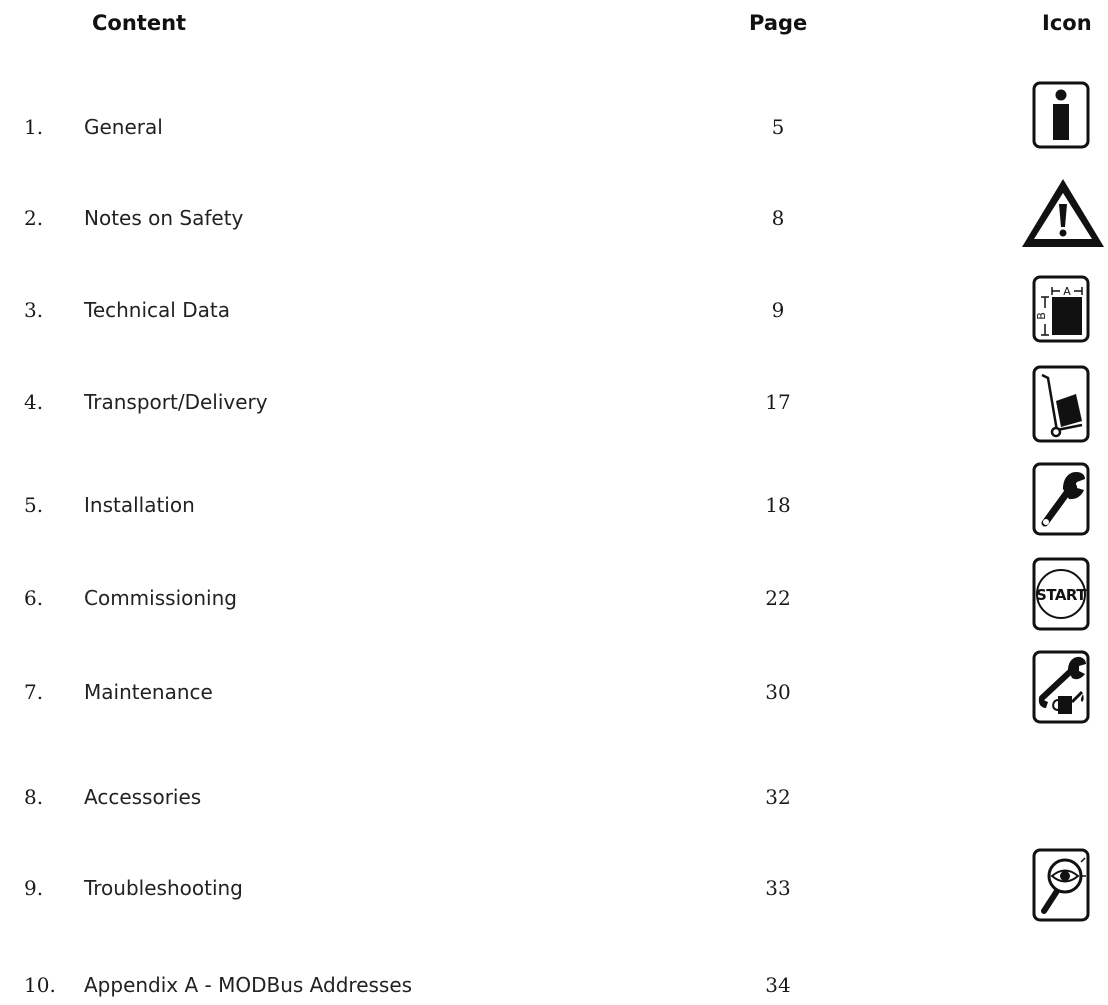  I want to click on toc-row-notes-on-safety: 2. Notes on Safety 8, so click(554, 213).